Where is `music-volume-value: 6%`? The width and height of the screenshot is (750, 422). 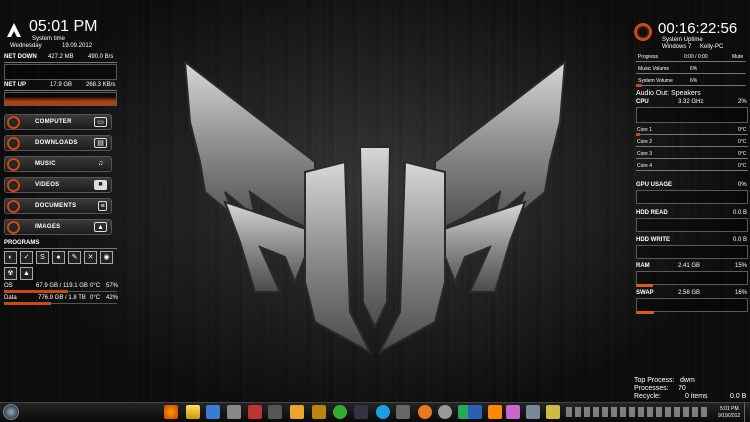 music-volume-value: 6% is located at coordinates (694, 69).